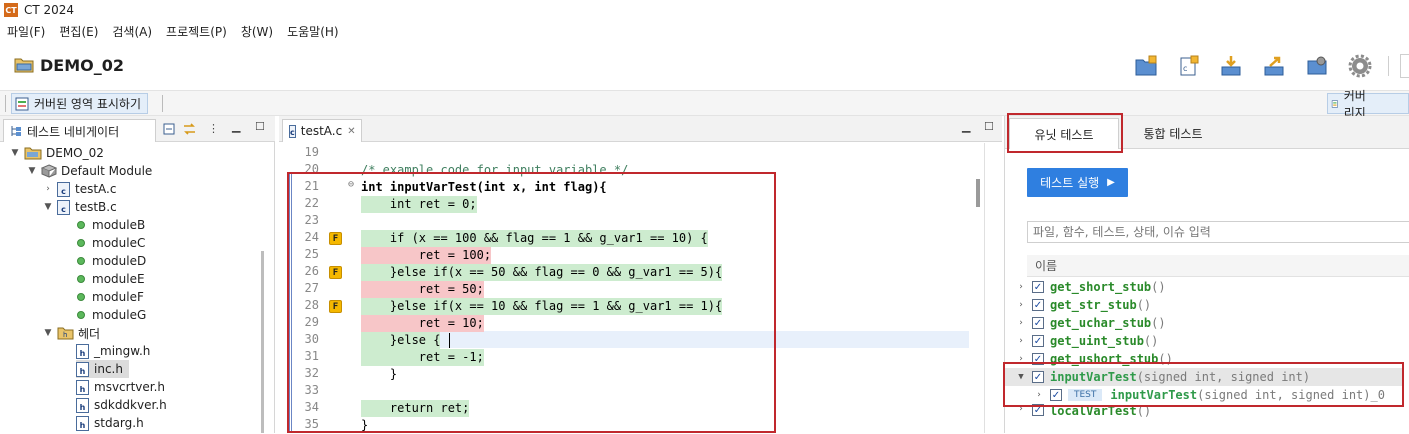 This screenshot has height=434, width=1409. I want to click on tree-item-label: Default Module, so click(107, 171).